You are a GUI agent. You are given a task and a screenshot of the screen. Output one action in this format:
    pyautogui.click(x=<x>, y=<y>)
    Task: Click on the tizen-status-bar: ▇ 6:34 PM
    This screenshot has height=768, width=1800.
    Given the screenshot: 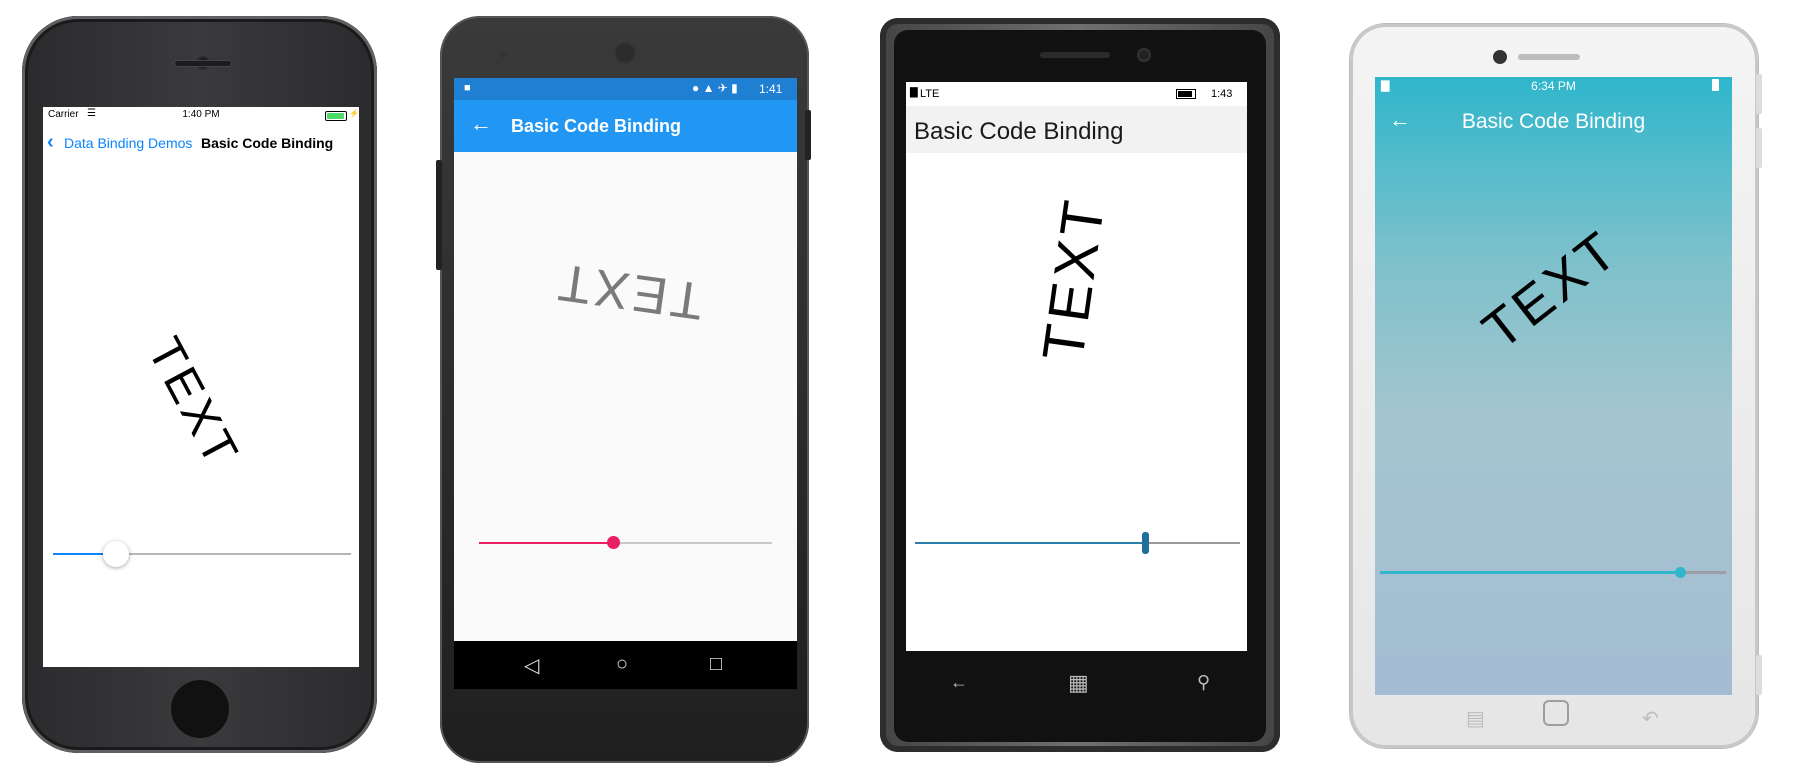 What is the action you would take?
    pyautogui.click(x=1553, y=86)
    